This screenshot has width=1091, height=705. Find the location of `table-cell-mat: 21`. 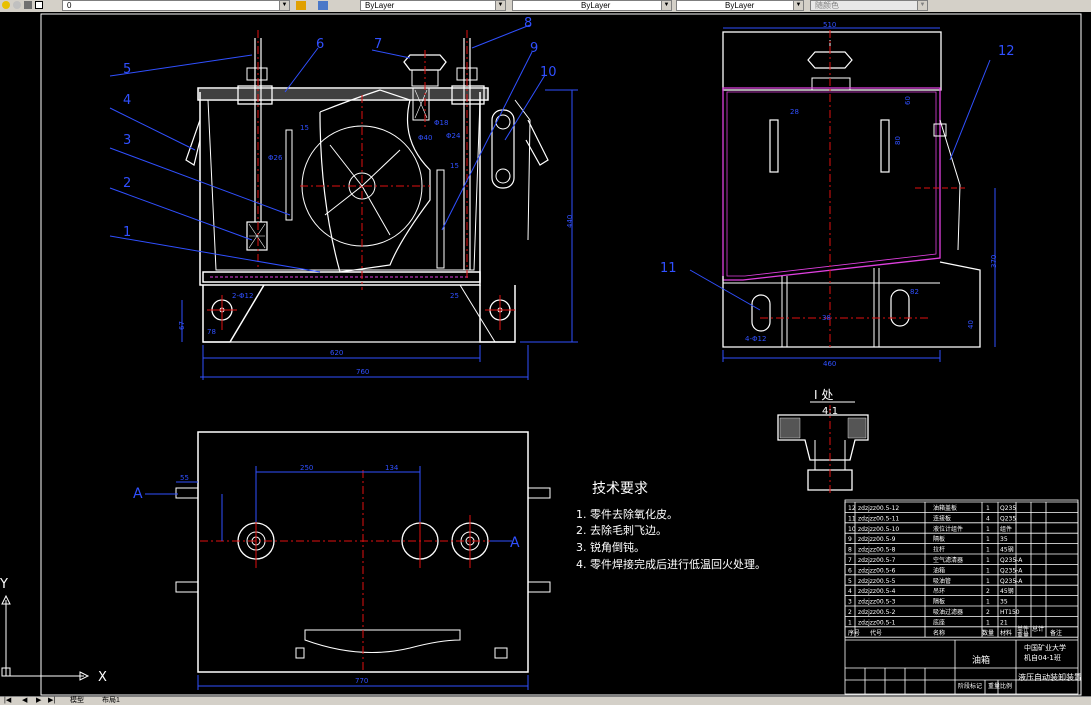

table-cell-mat: 21 is located at coordinates (1004, 622).